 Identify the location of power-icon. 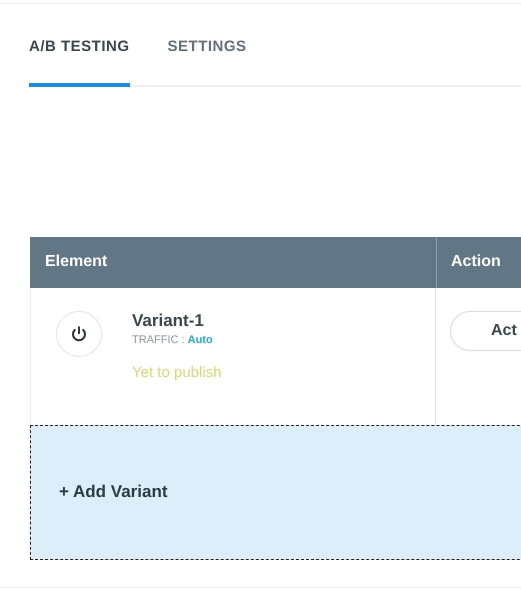
(79, 333).